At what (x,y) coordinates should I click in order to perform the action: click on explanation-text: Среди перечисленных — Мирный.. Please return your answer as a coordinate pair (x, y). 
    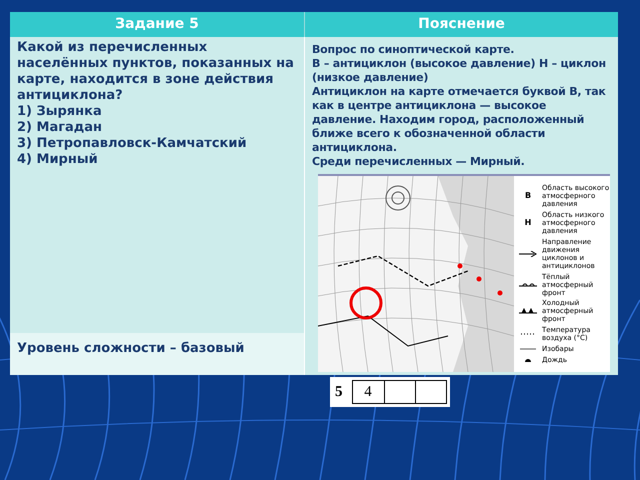
    Looking at the image, I should click on (419, 162).